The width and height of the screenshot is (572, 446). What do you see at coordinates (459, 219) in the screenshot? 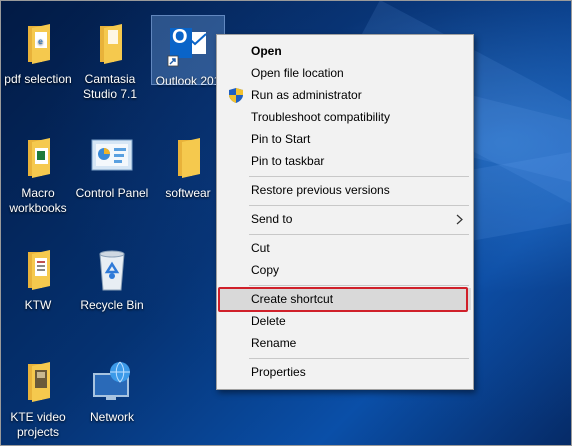
I see `chevron-right-icon` at bounding box center [459, 219].